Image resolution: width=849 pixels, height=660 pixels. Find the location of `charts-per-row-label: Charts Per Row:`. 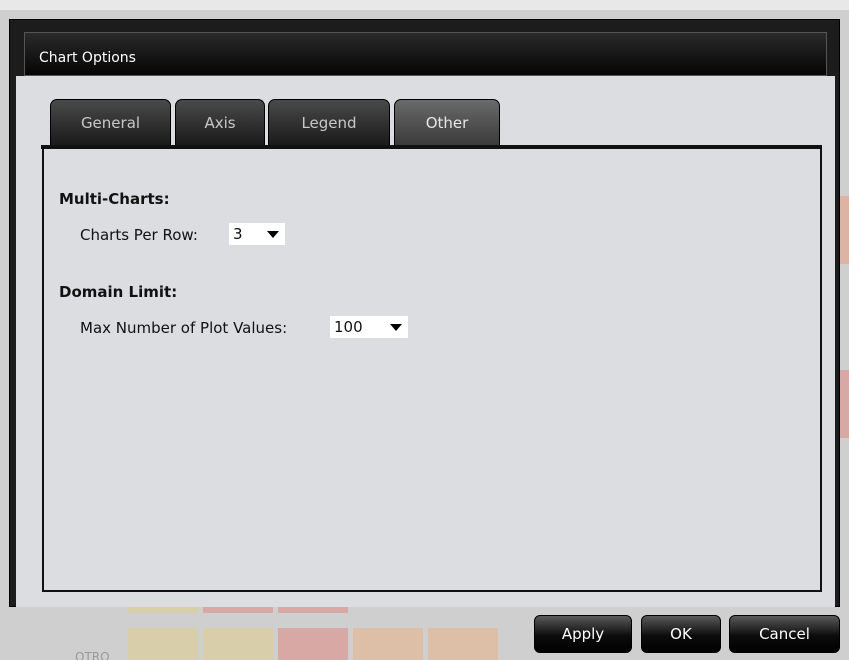

charts-per-row-label: Charts Per Row: is located at coordinates (139, 235).